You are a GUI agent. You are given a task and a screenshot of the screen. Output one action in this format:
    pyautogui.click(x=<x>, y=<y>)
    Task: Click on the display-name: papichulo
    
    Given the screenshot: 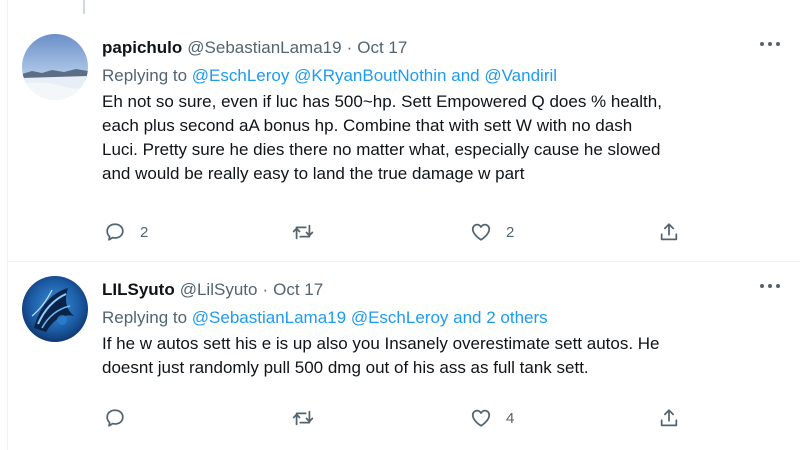 What is the action you would take?
    pyautogui.click(x=142, y=48)
    